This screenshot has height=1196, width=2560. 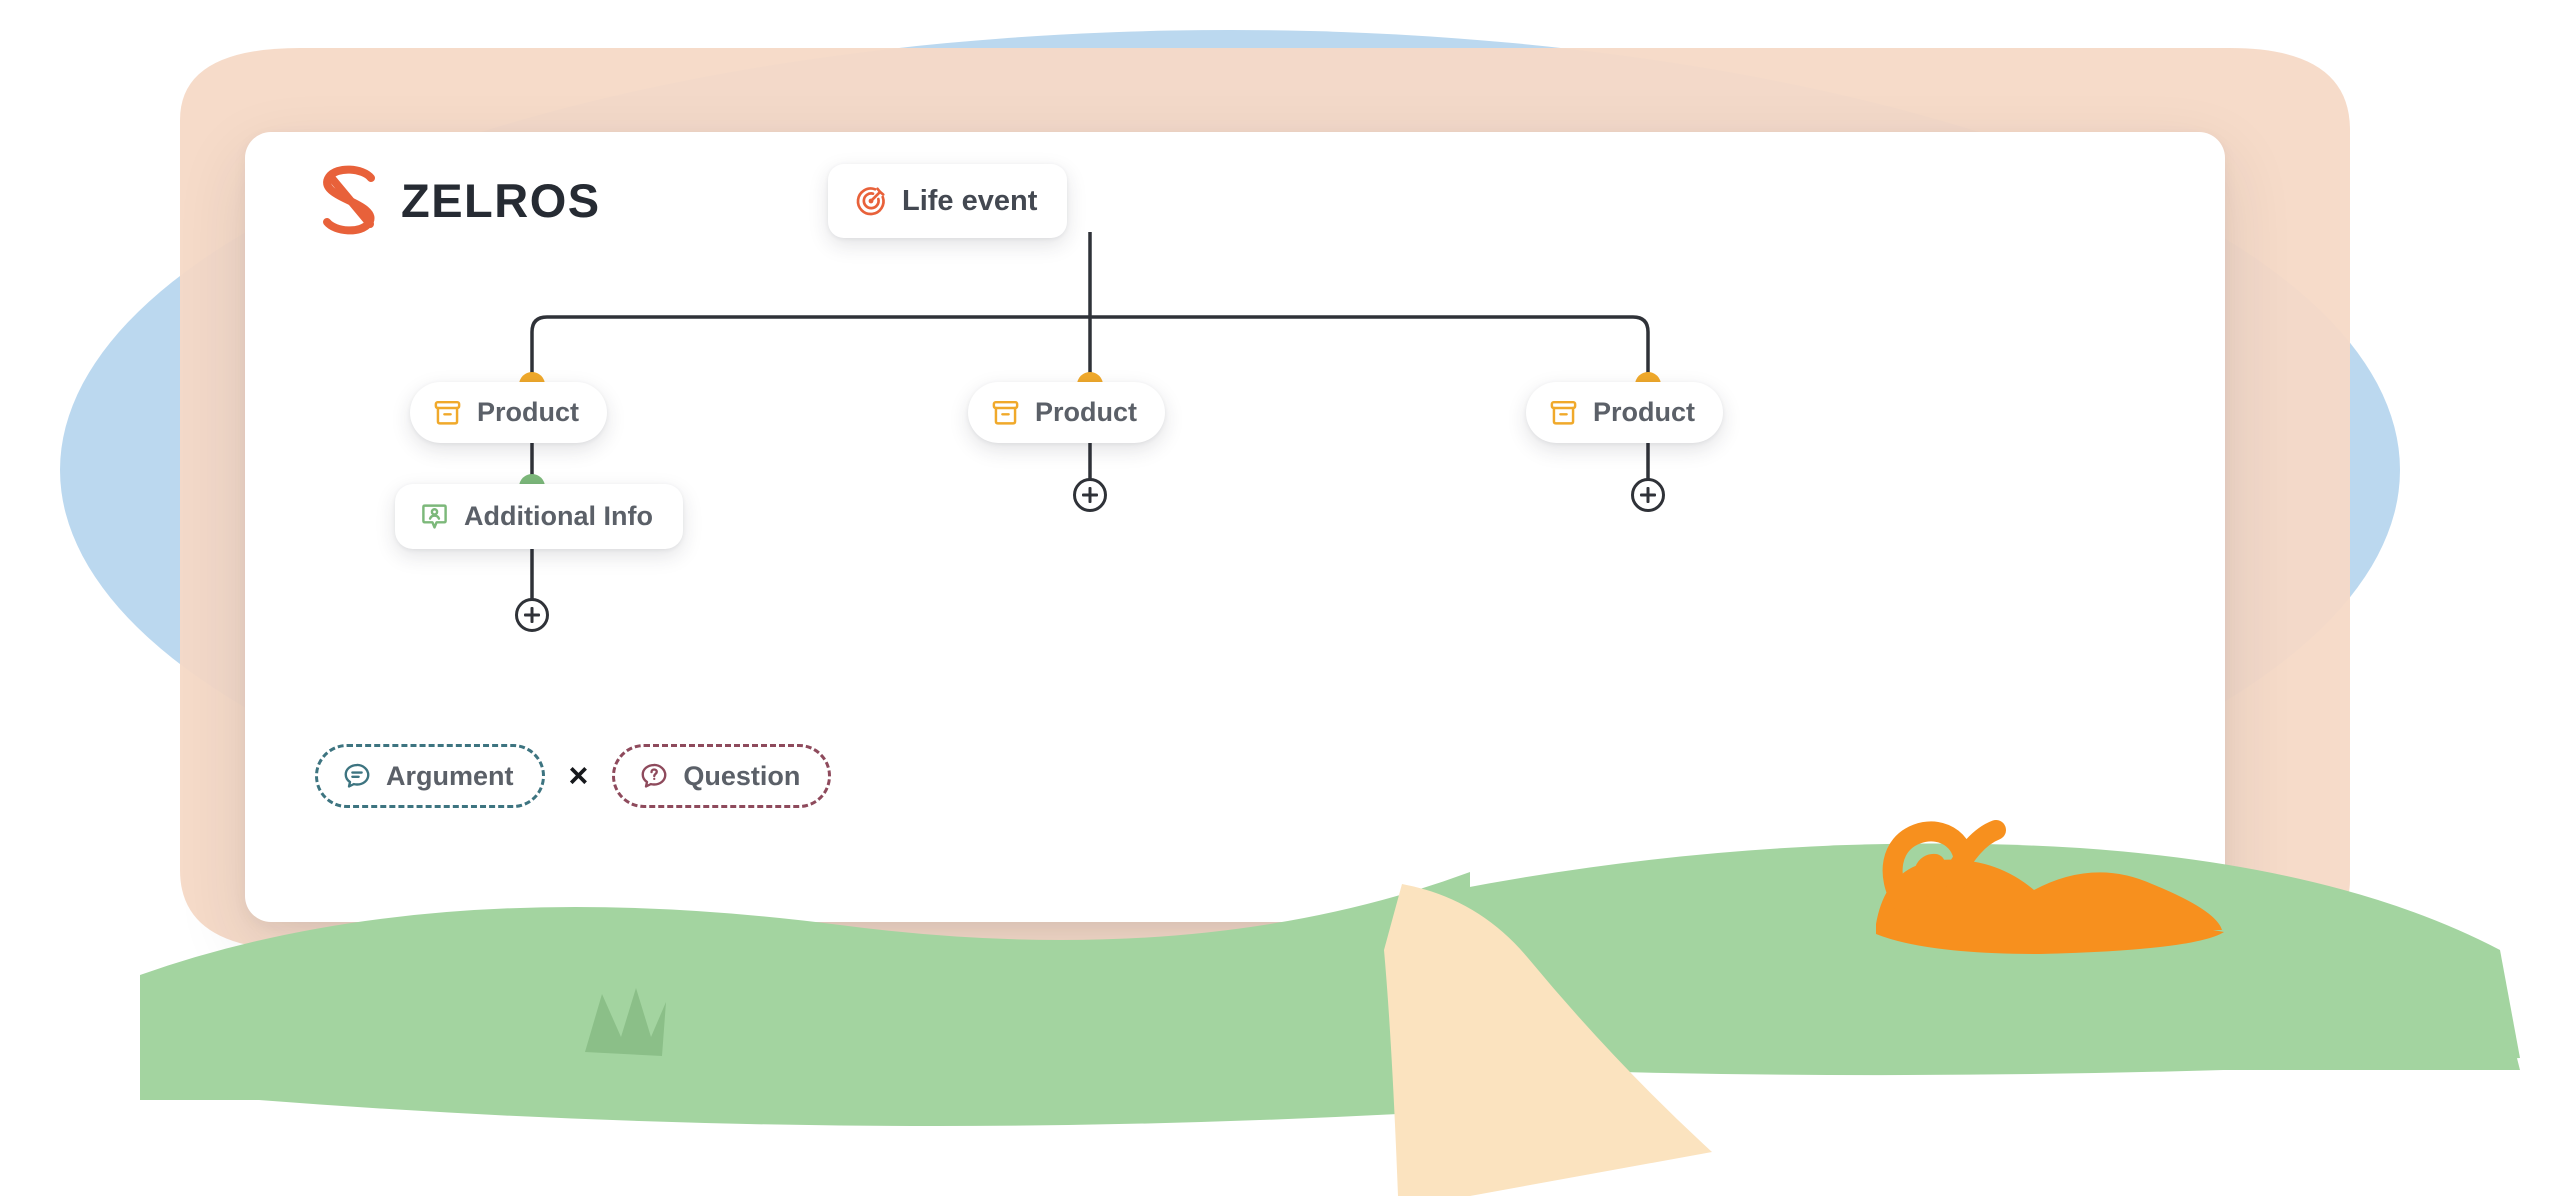 I want to click on chip-question: Question, so click(x=722, y=776).